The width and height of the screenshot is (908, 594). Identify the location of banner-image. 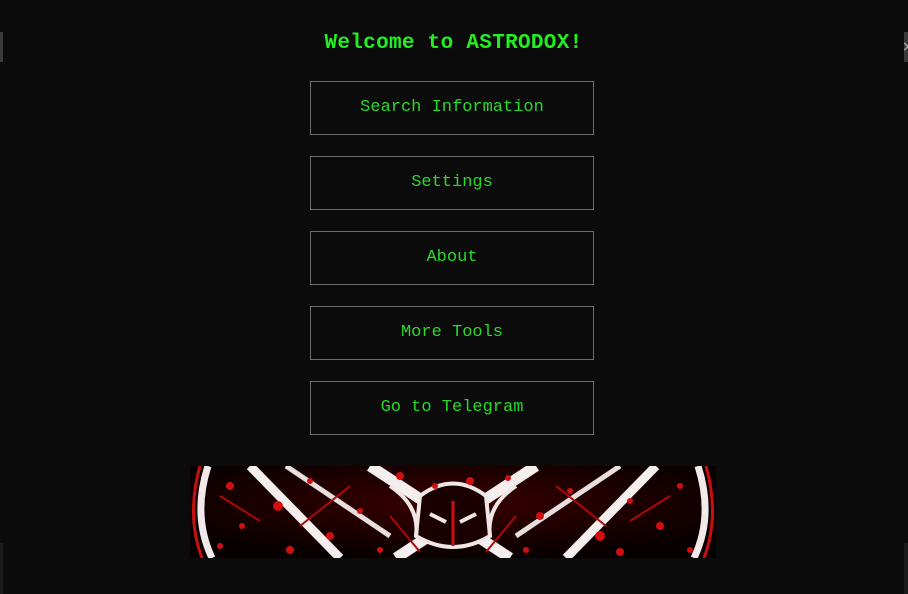
(453, 512).